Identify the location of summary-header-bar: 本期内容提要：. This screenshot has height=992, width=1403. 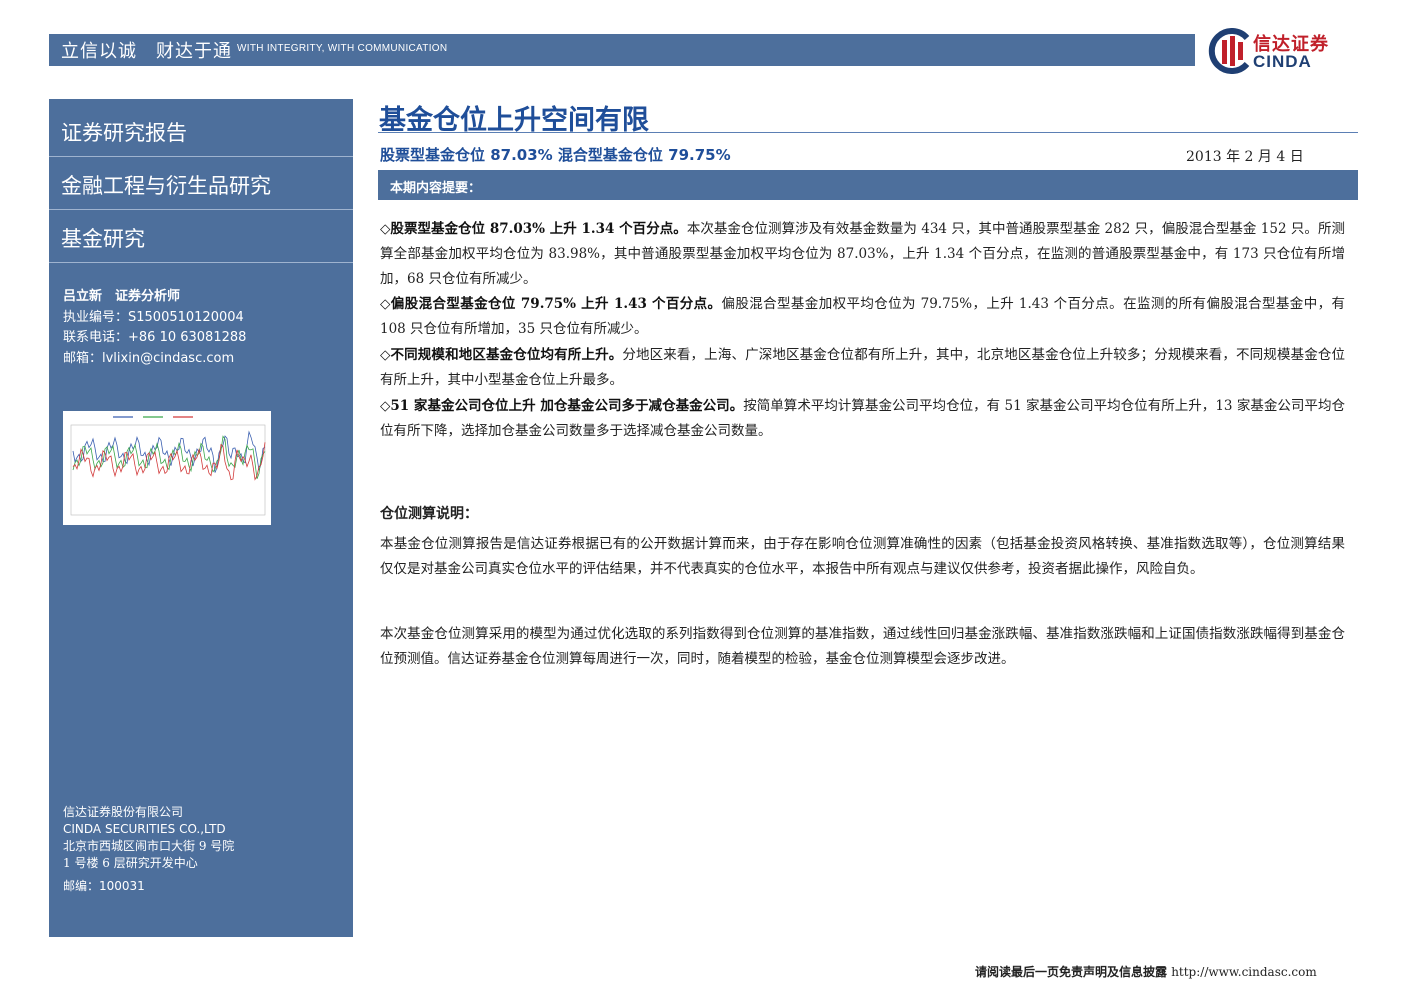
(868, 185).